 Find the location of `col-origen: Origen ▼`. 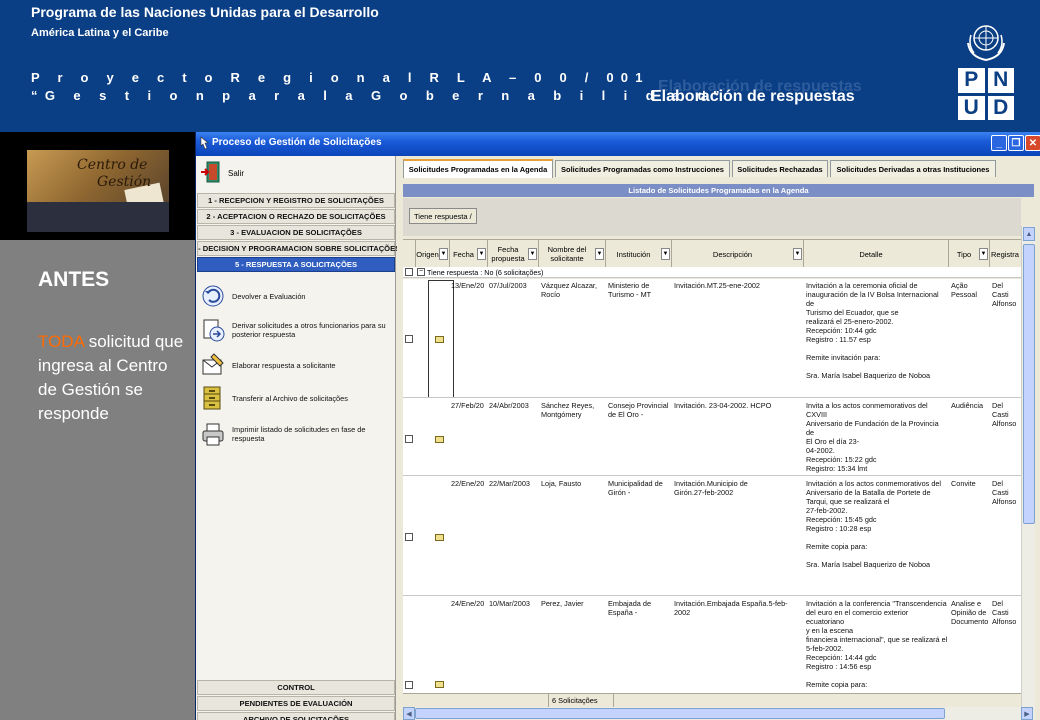

col-origen: Origen ▼ is located at coordinates (433, 254).